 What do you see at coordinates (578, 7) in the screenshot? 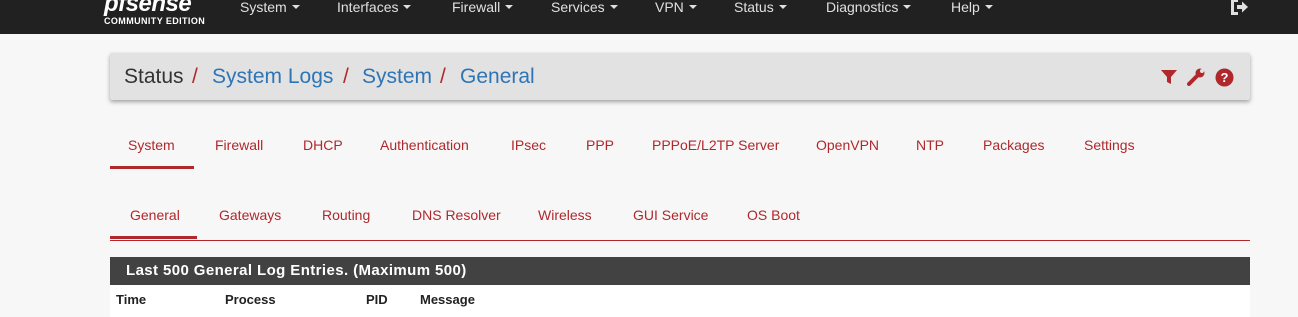
I see `nav-label: Services` at bounding box center [578, 7].